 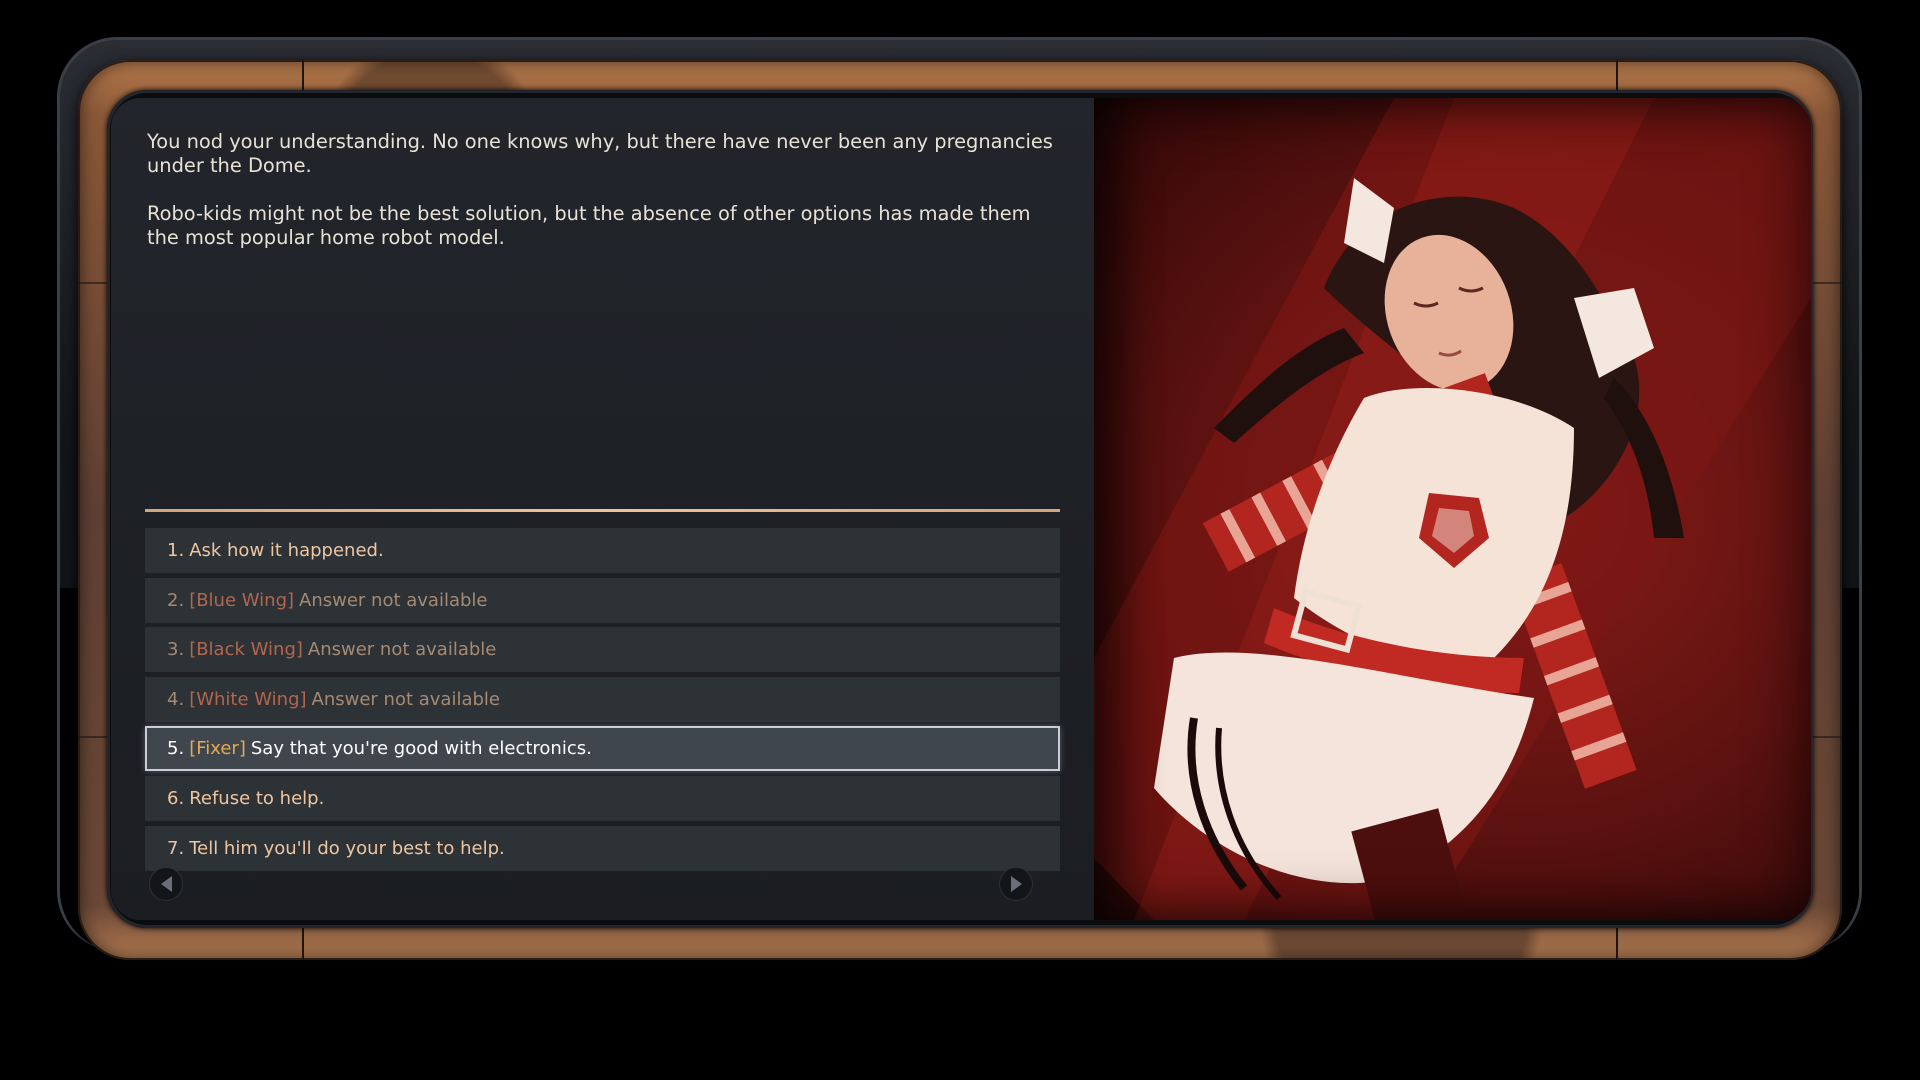 I want to click on choice-text: Ask how it happened., so click(x=286, y=550).